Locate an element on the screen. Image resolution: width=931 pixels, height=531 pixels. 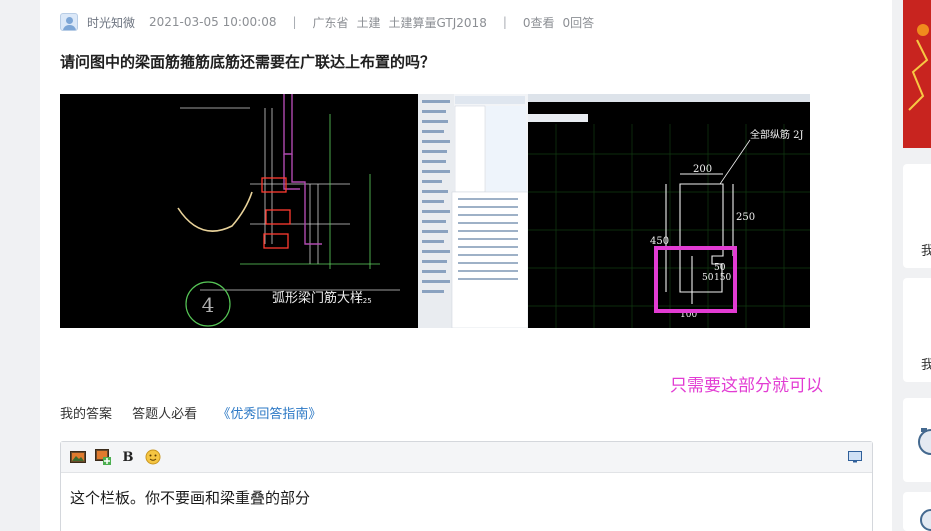
editor-content: 这个栏板。你不要画和梁重叠的部分 is located at coordinates (466, 497).